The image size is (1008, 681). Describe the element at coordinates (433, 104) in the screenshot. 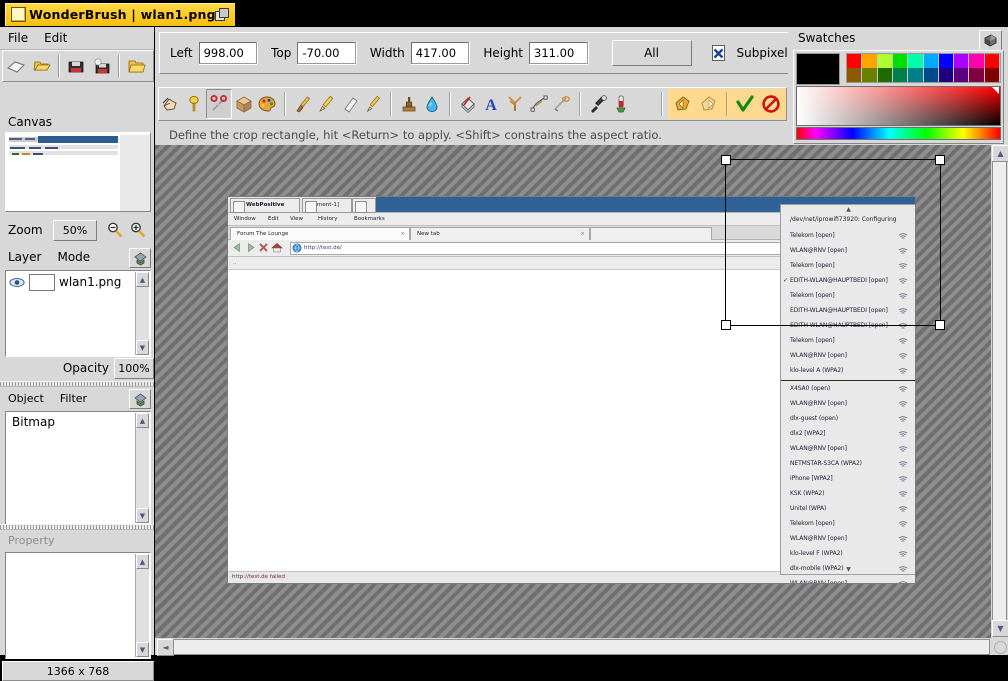

I see `tool-blur` at that location.